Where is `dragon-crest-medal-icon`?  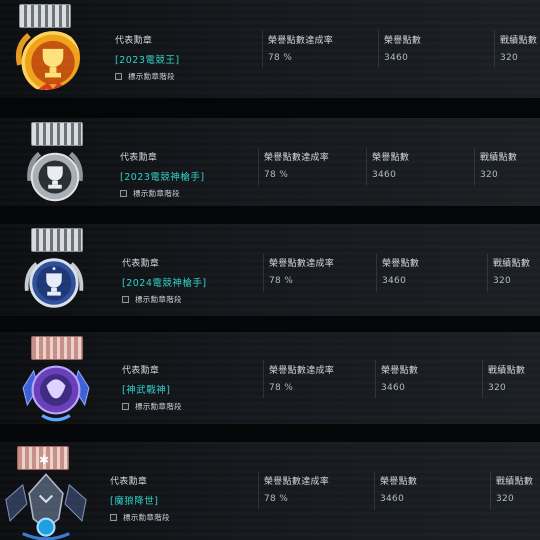
dragon-crest-medal-icon is located at coordinates (57, 380).